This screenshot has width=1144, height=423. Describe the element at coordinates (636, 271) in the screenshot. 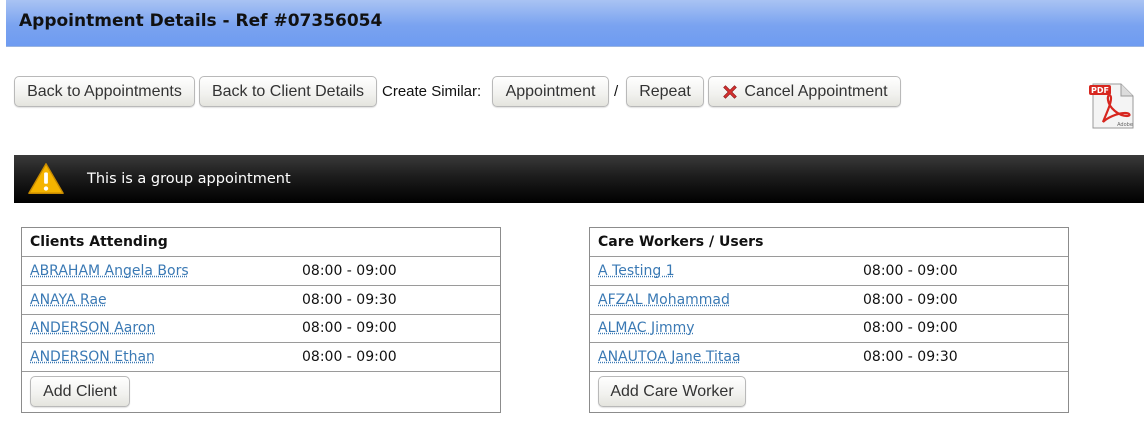

I see `care-worker-link: A Testing 1` at that location.